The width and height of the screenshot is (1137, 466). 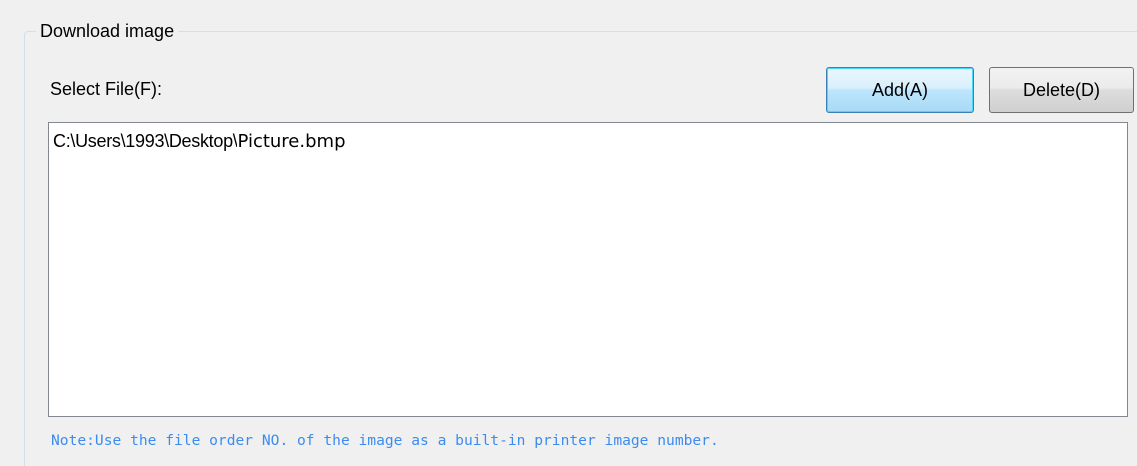 I want to click on list-item: C:\Users\1993\Desktop\ Picture.bmp, so click(x=199, y=141).